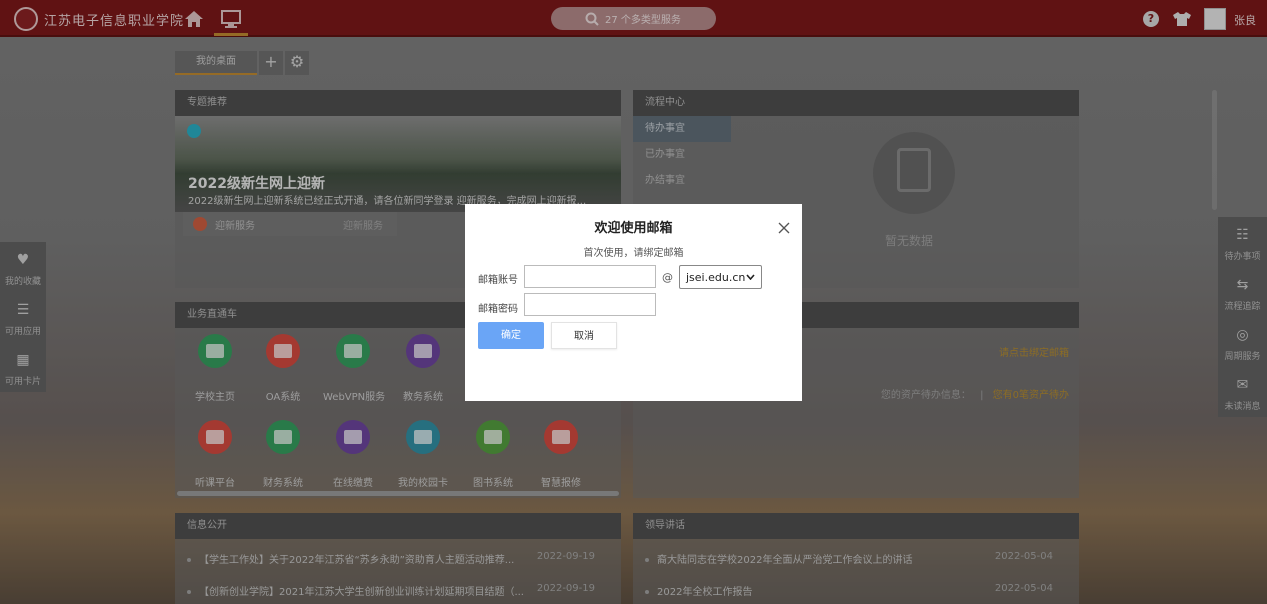  What do you see at coordinates (498, 280) in the screenshot?
I see `account-label: 邮箱账号` at bounding box center [498, 280].